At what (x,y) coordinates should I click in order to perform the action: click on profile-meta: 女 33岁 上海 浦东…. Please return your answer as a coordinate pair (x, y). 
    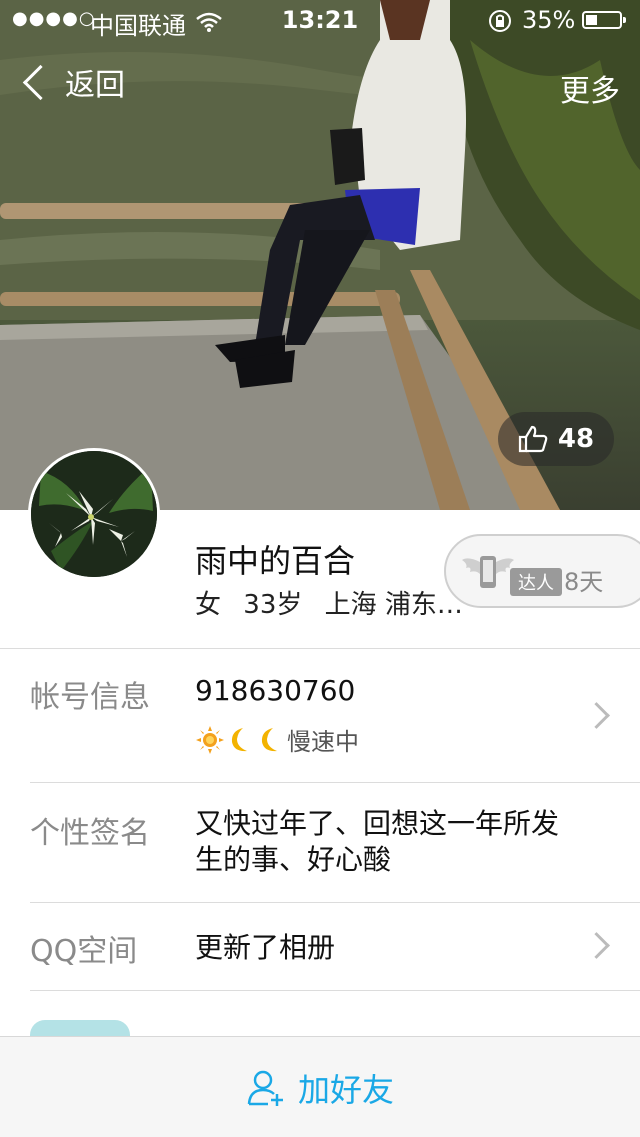
    Looking at the image, I should click on (336, 602).